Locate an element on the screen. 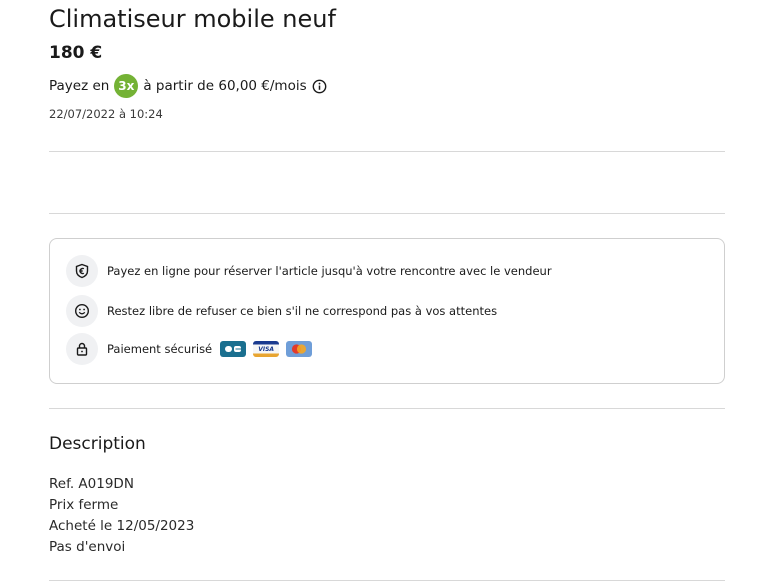 This screenshot has width=771, height=584. installments-badge: 3x is located at coordinates (126, 86).